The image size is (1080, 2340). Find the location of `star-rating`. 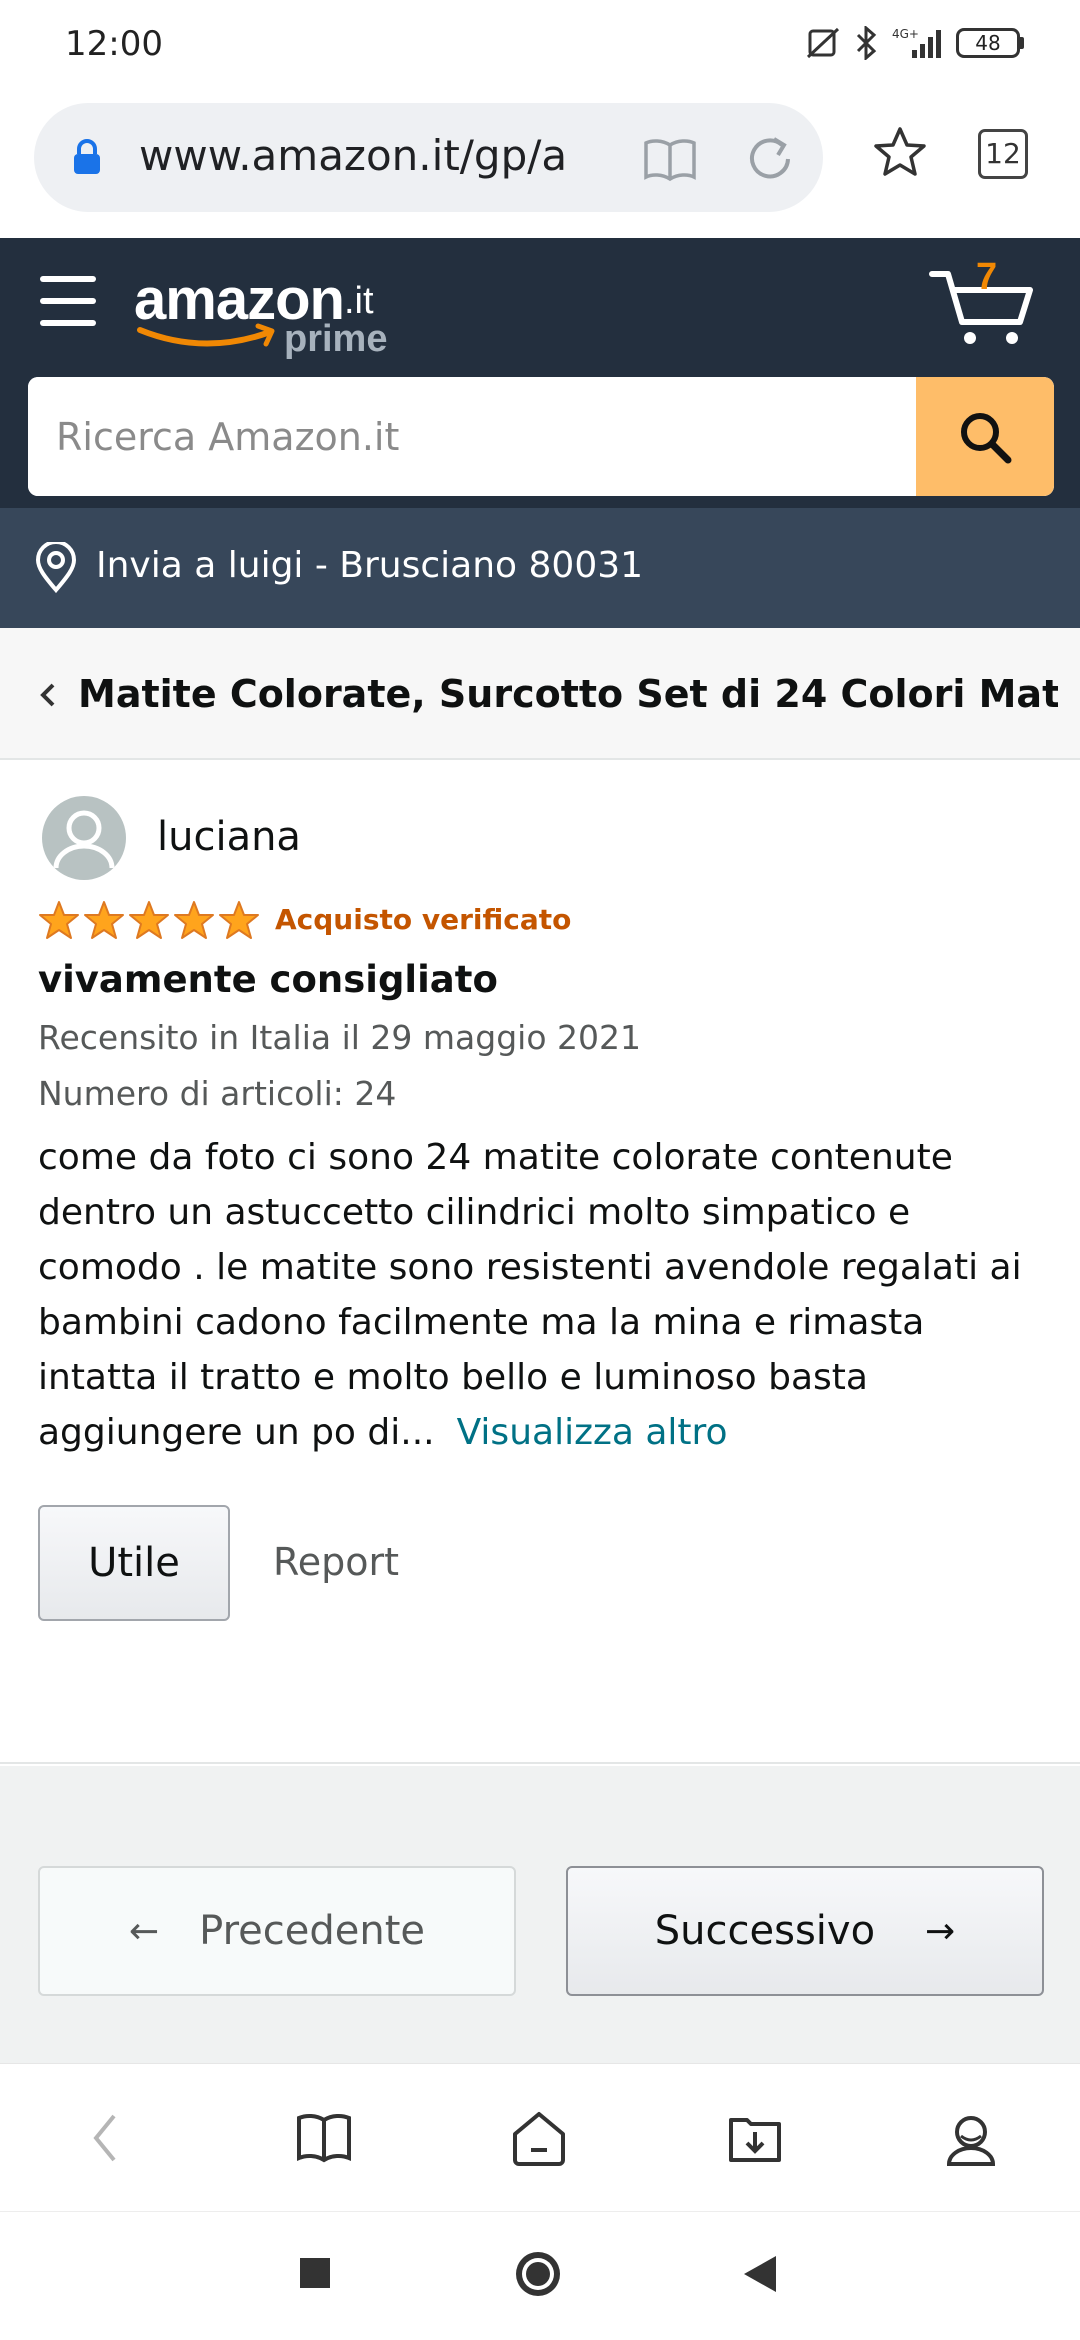

star-rating is located at coordinates (149, 920).